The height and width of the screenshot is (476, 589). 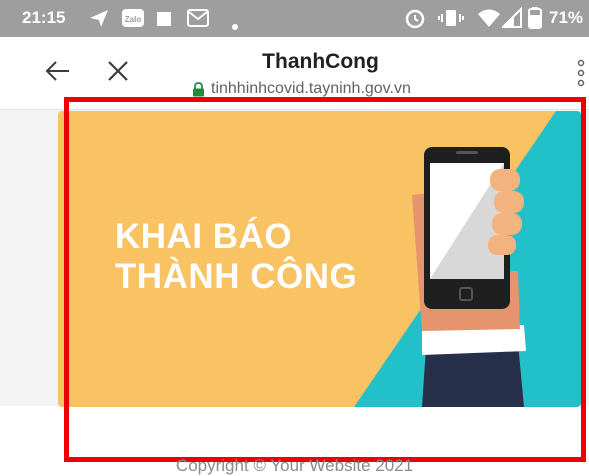 I want to click on message-icon, so click(x=164, y=21).